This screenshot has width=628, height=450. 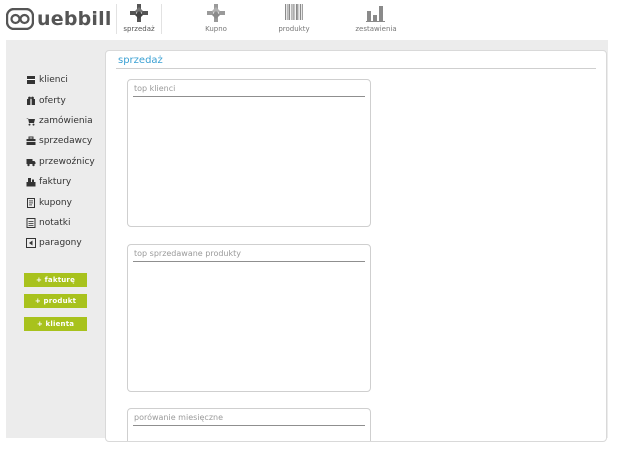 What do you see at coordinates (60, 243) in the screenshot?
I see `sidebar-item-label: paragony` at bounding box center [60, 243].